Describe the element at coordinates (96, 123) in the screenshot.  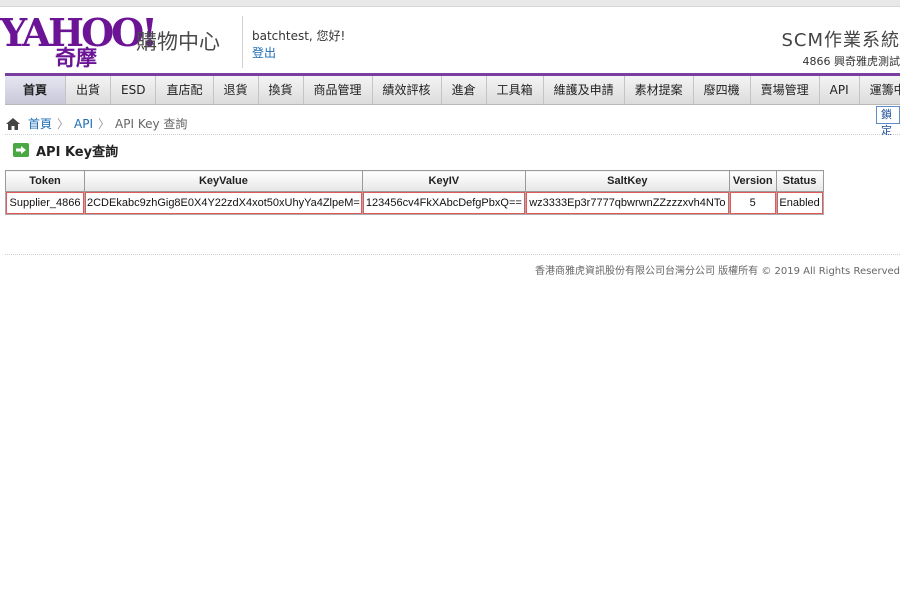
I see `breadcrumb: 首頁 〉 API 〉 API Key 查詢` at that location.